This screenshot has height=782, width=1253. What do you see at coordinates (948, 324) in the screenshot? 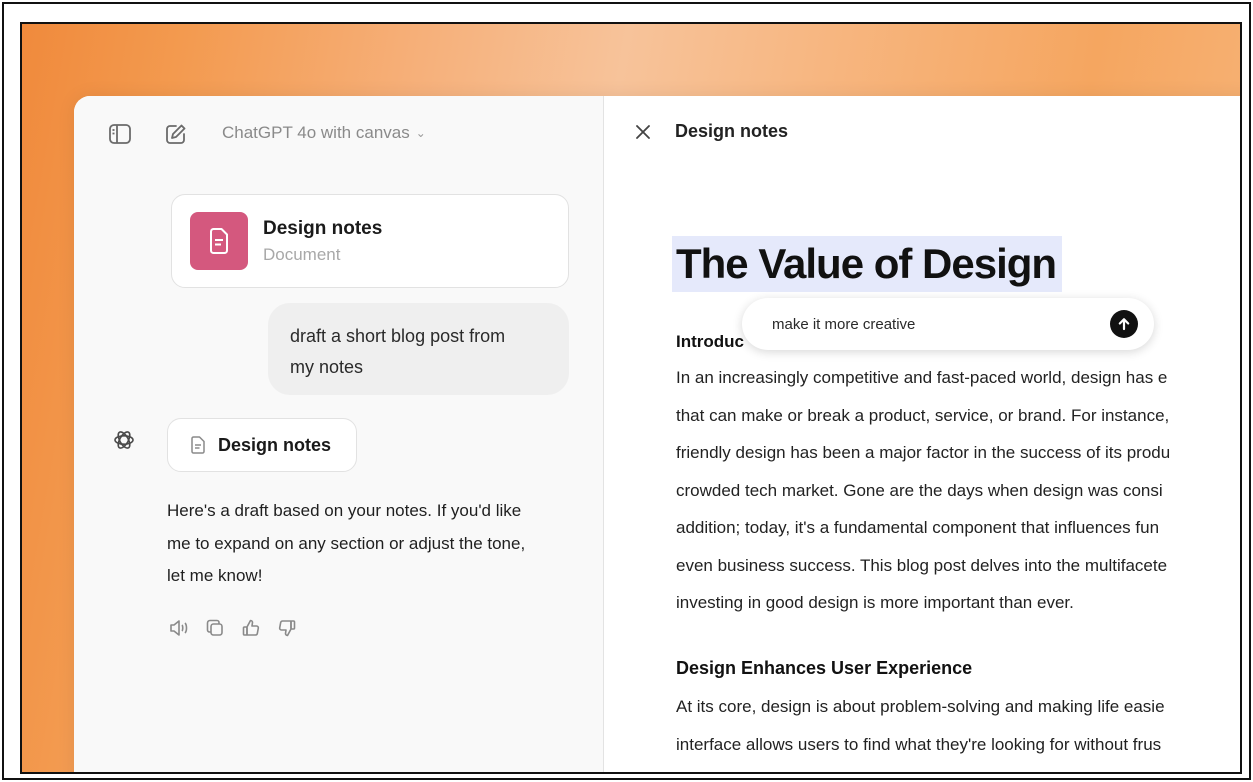
I see `inline-prompt: make it more creative` at bounding box center [948, 324].